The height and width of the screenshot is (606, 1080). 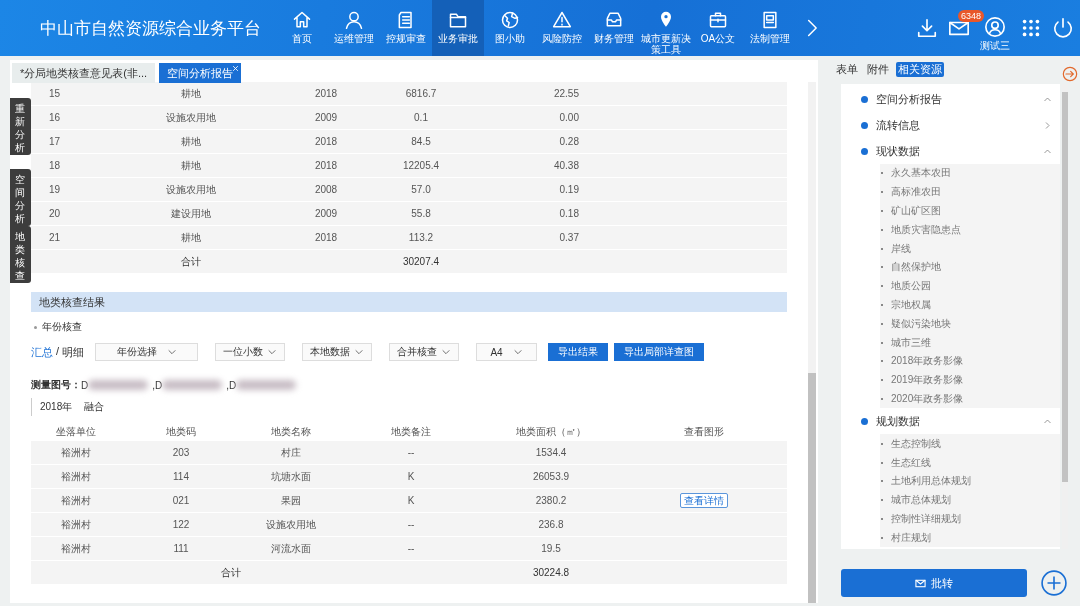 I want to click on dropdown: 年份选择, so click(x=146, y=352).